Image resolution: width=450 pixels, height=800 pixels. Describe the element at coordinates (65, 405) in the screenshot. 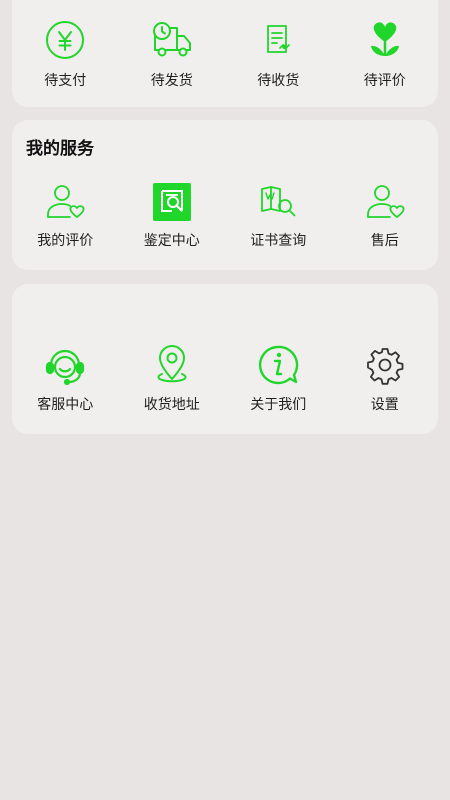

I see `option-customer-service-label: 客服中心` at that location.